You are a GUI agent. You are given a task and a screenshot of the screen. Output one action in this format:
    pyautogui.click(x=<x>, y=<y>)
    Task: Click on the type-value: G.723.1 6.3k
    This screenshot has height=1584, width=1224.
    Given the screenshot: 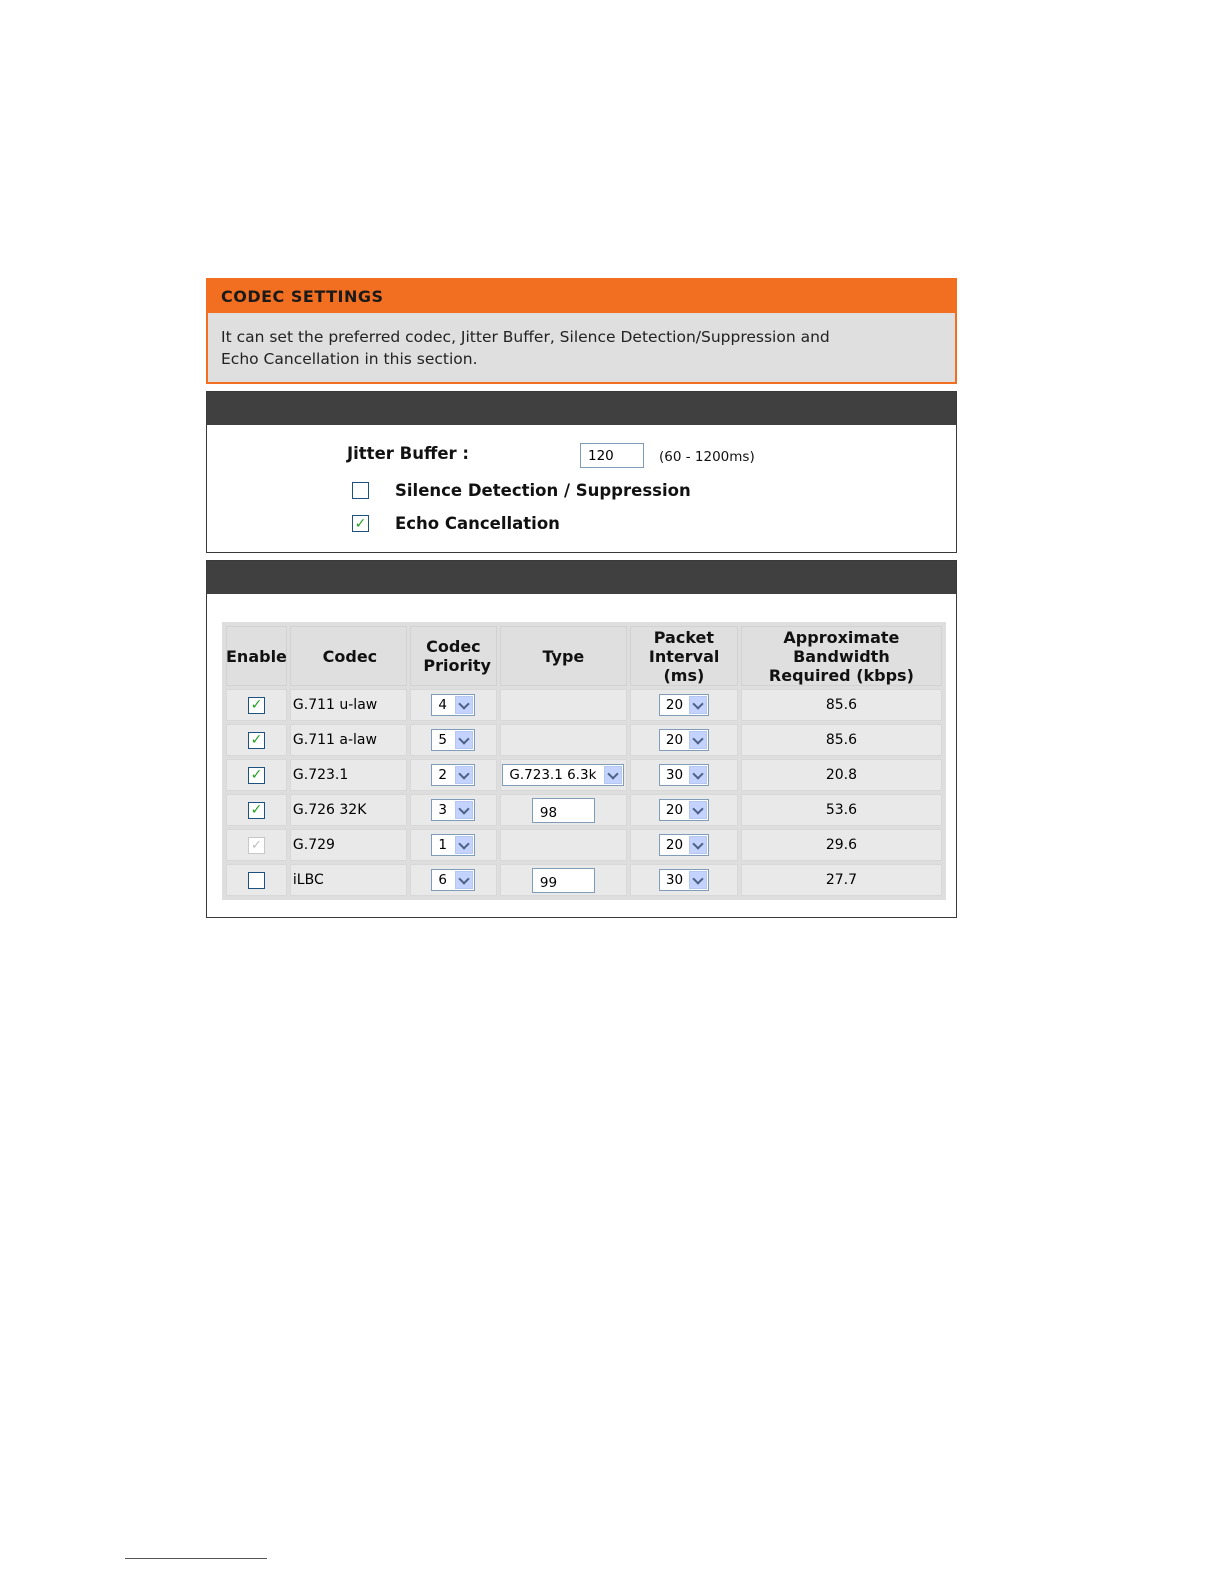 What is the action you would take?
    pyautogui.click(x=553, y=775)
    